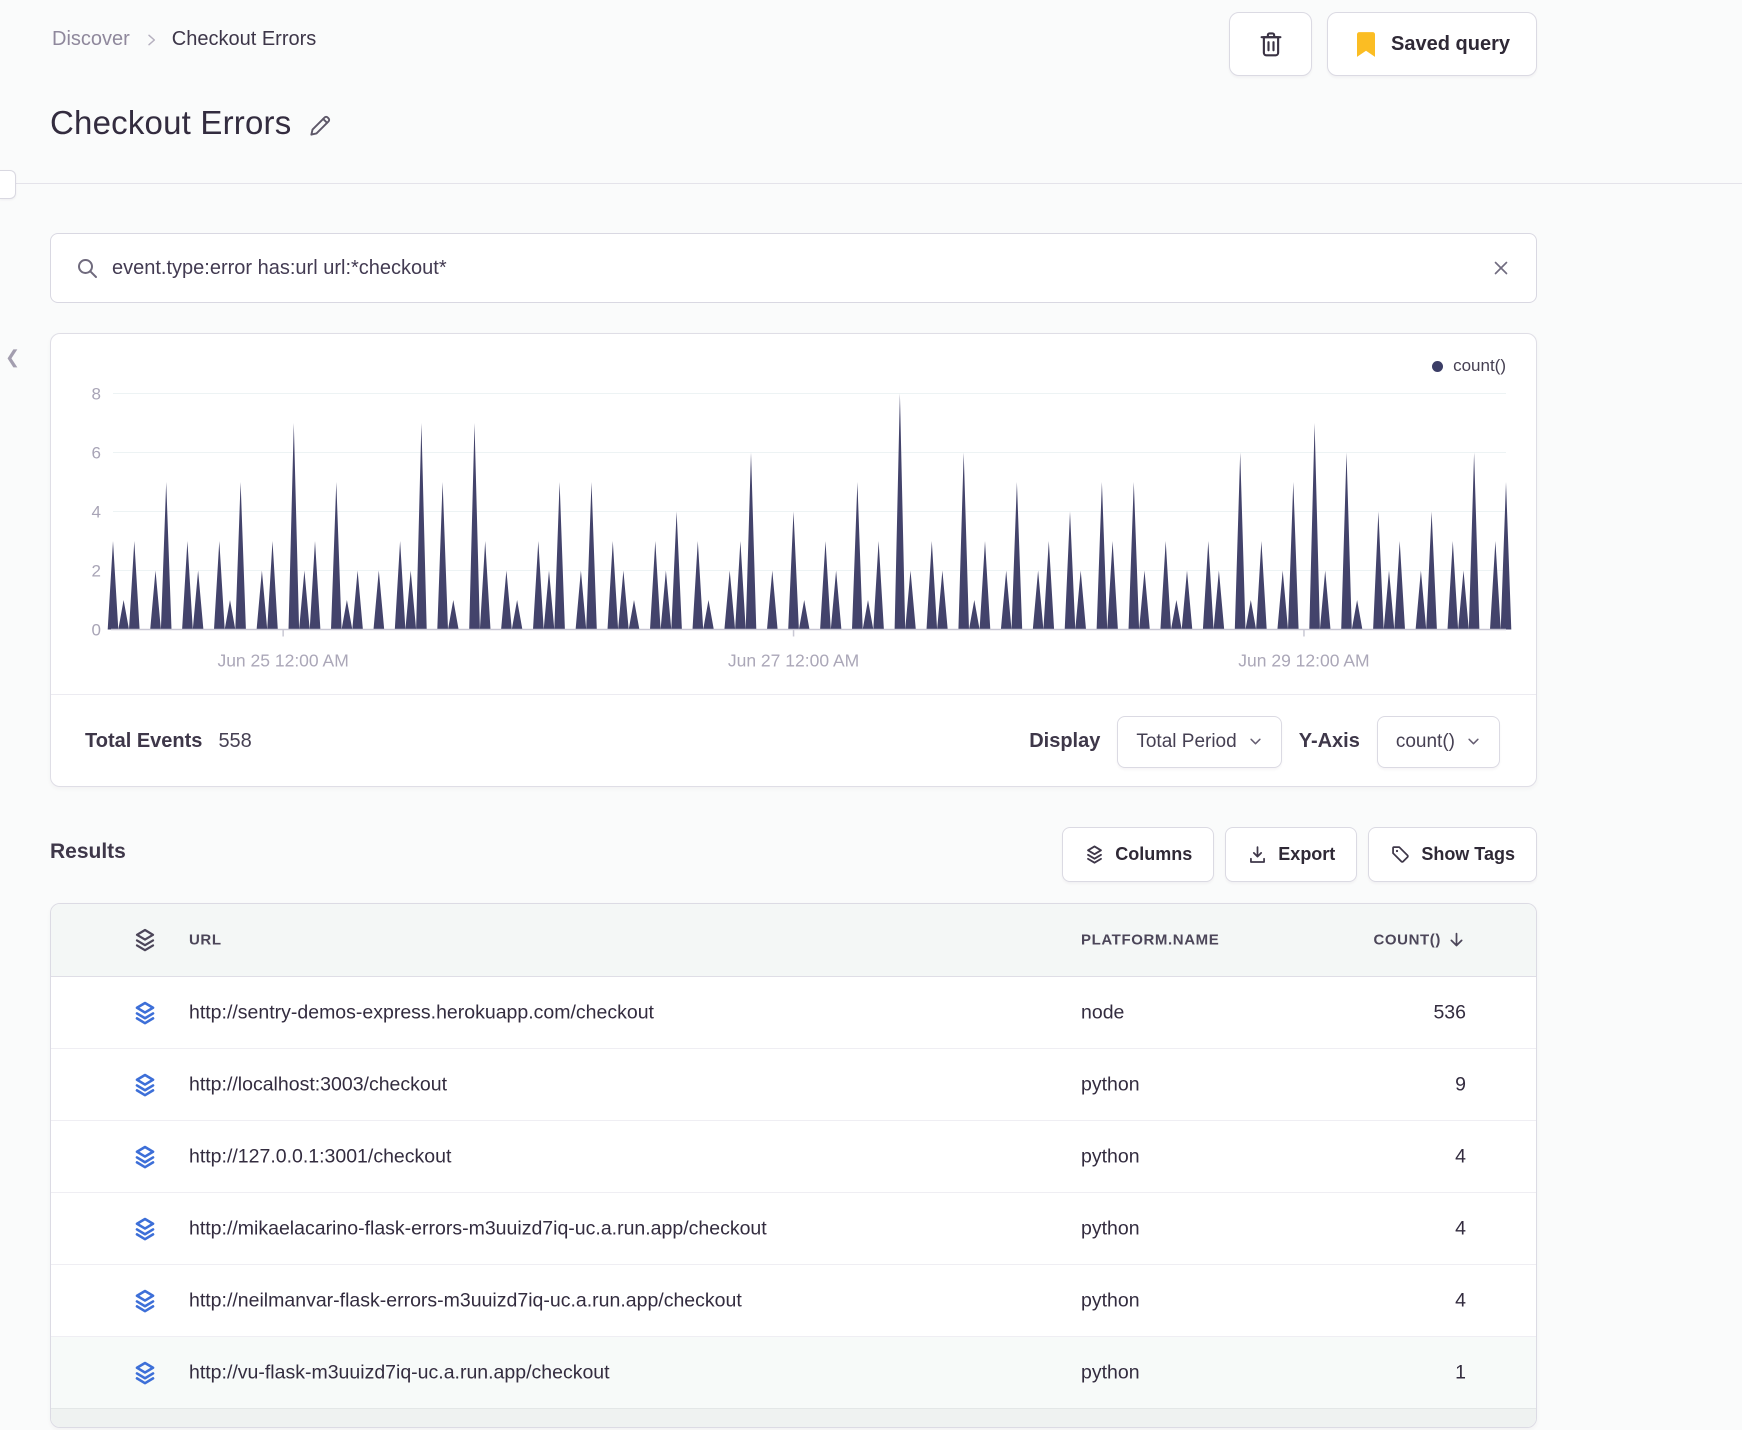  What do you see at coordinates (1257, 854) in the screenshot?
I see `download-icon` at bounding box center [1257, 854].